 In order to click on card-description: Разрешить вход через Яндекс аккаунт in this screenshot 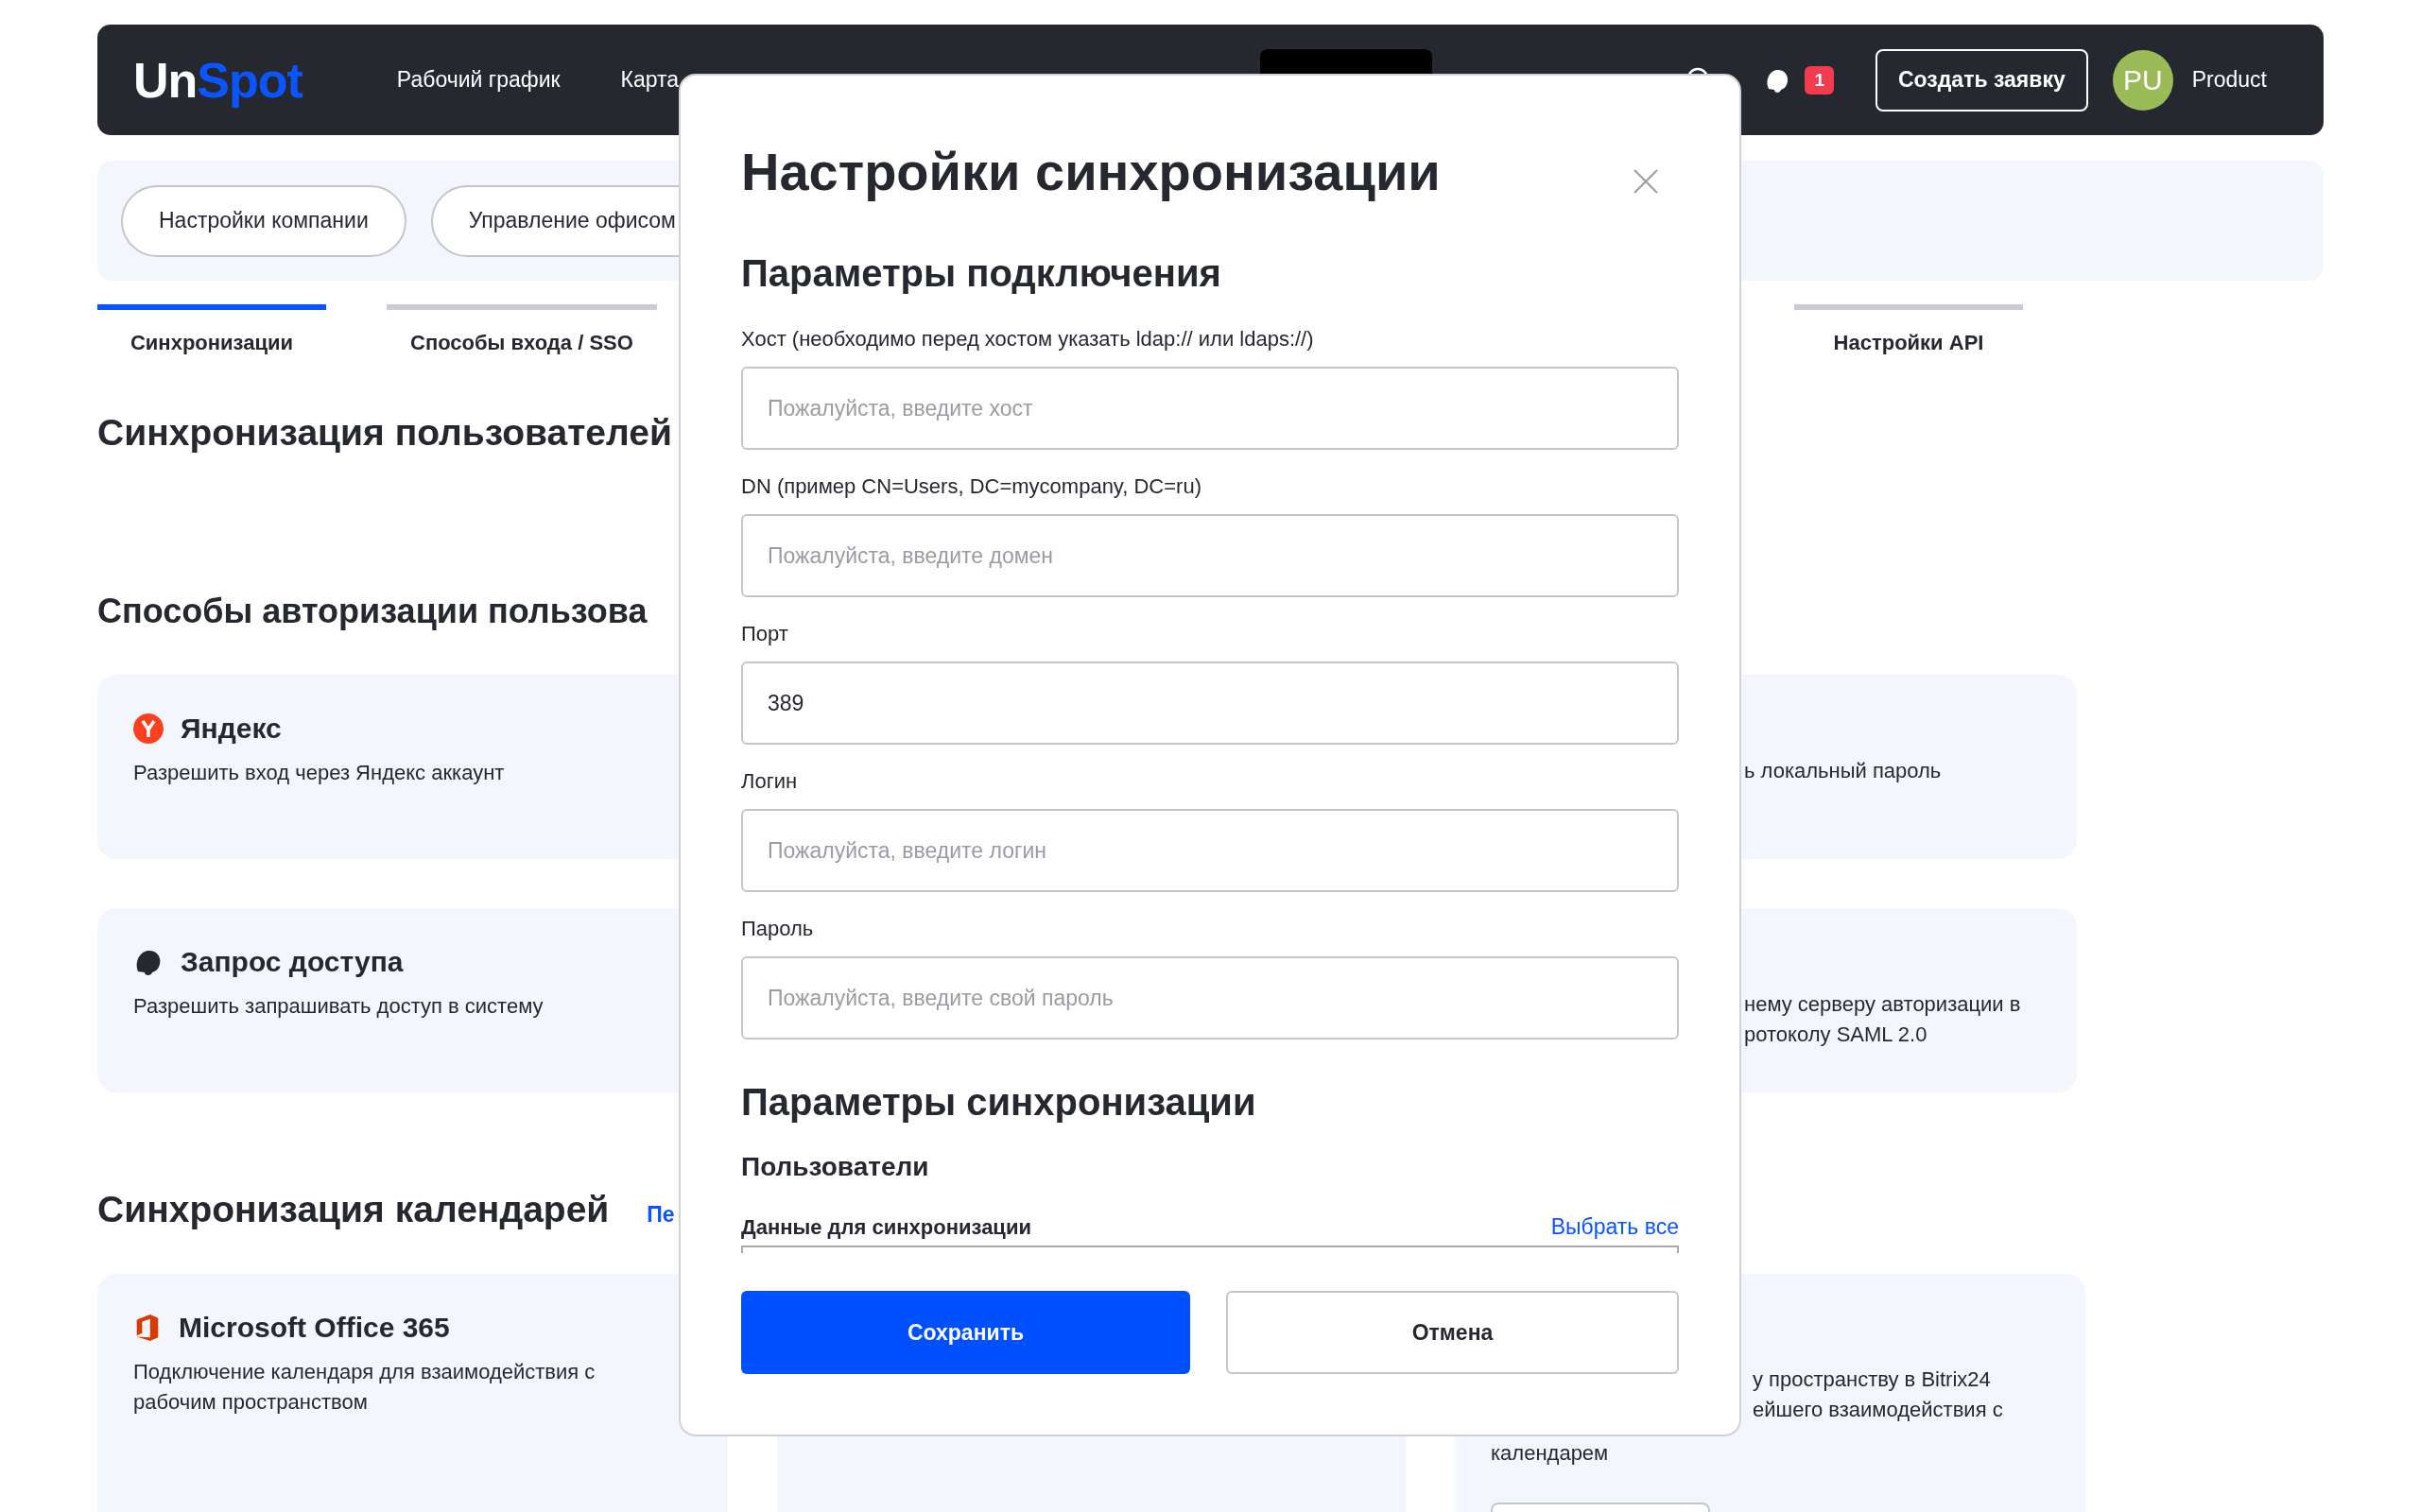, I will do `click(319, 773)`.